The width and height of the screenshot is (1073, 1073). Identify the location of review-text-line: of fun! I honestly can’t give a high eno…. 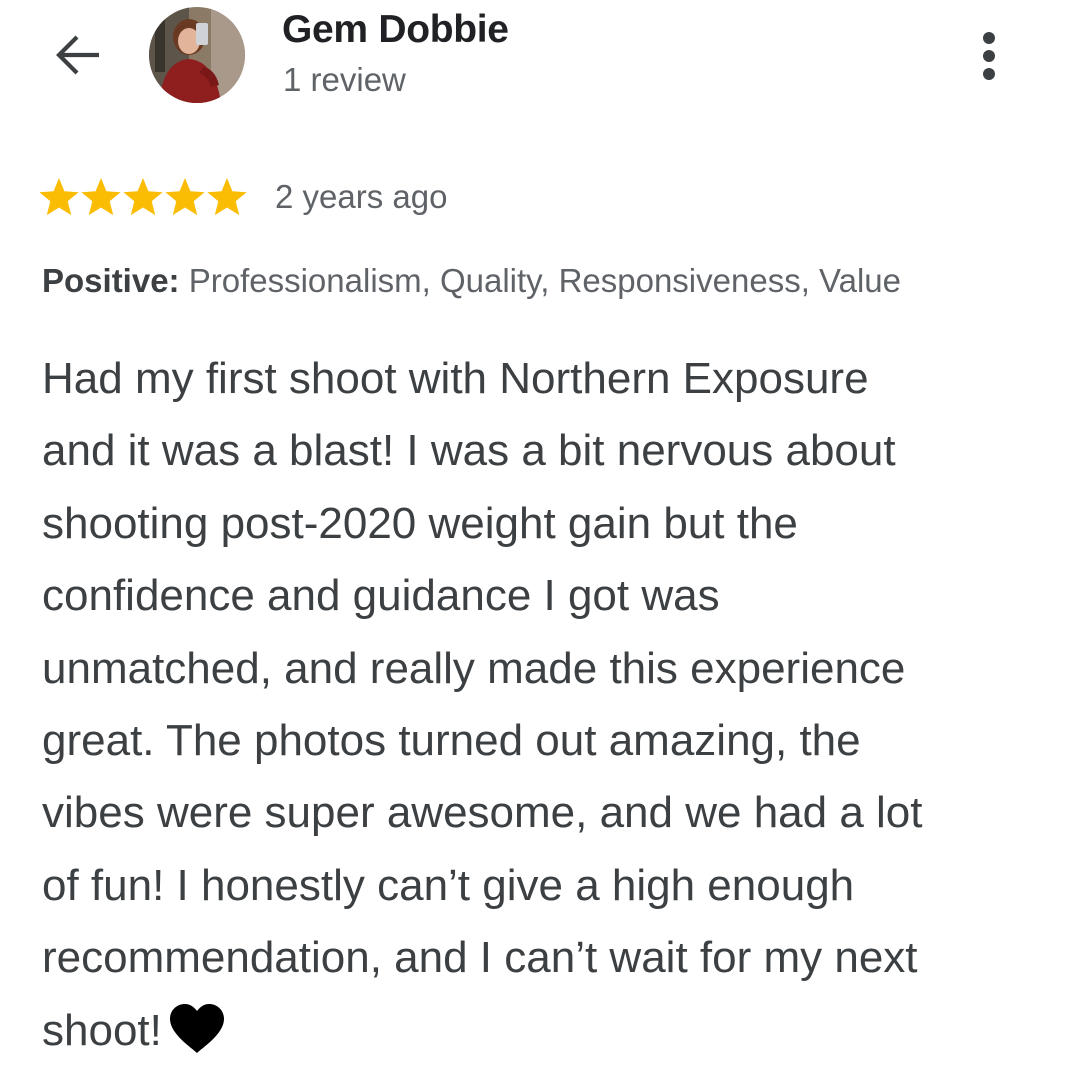
(448, 885).